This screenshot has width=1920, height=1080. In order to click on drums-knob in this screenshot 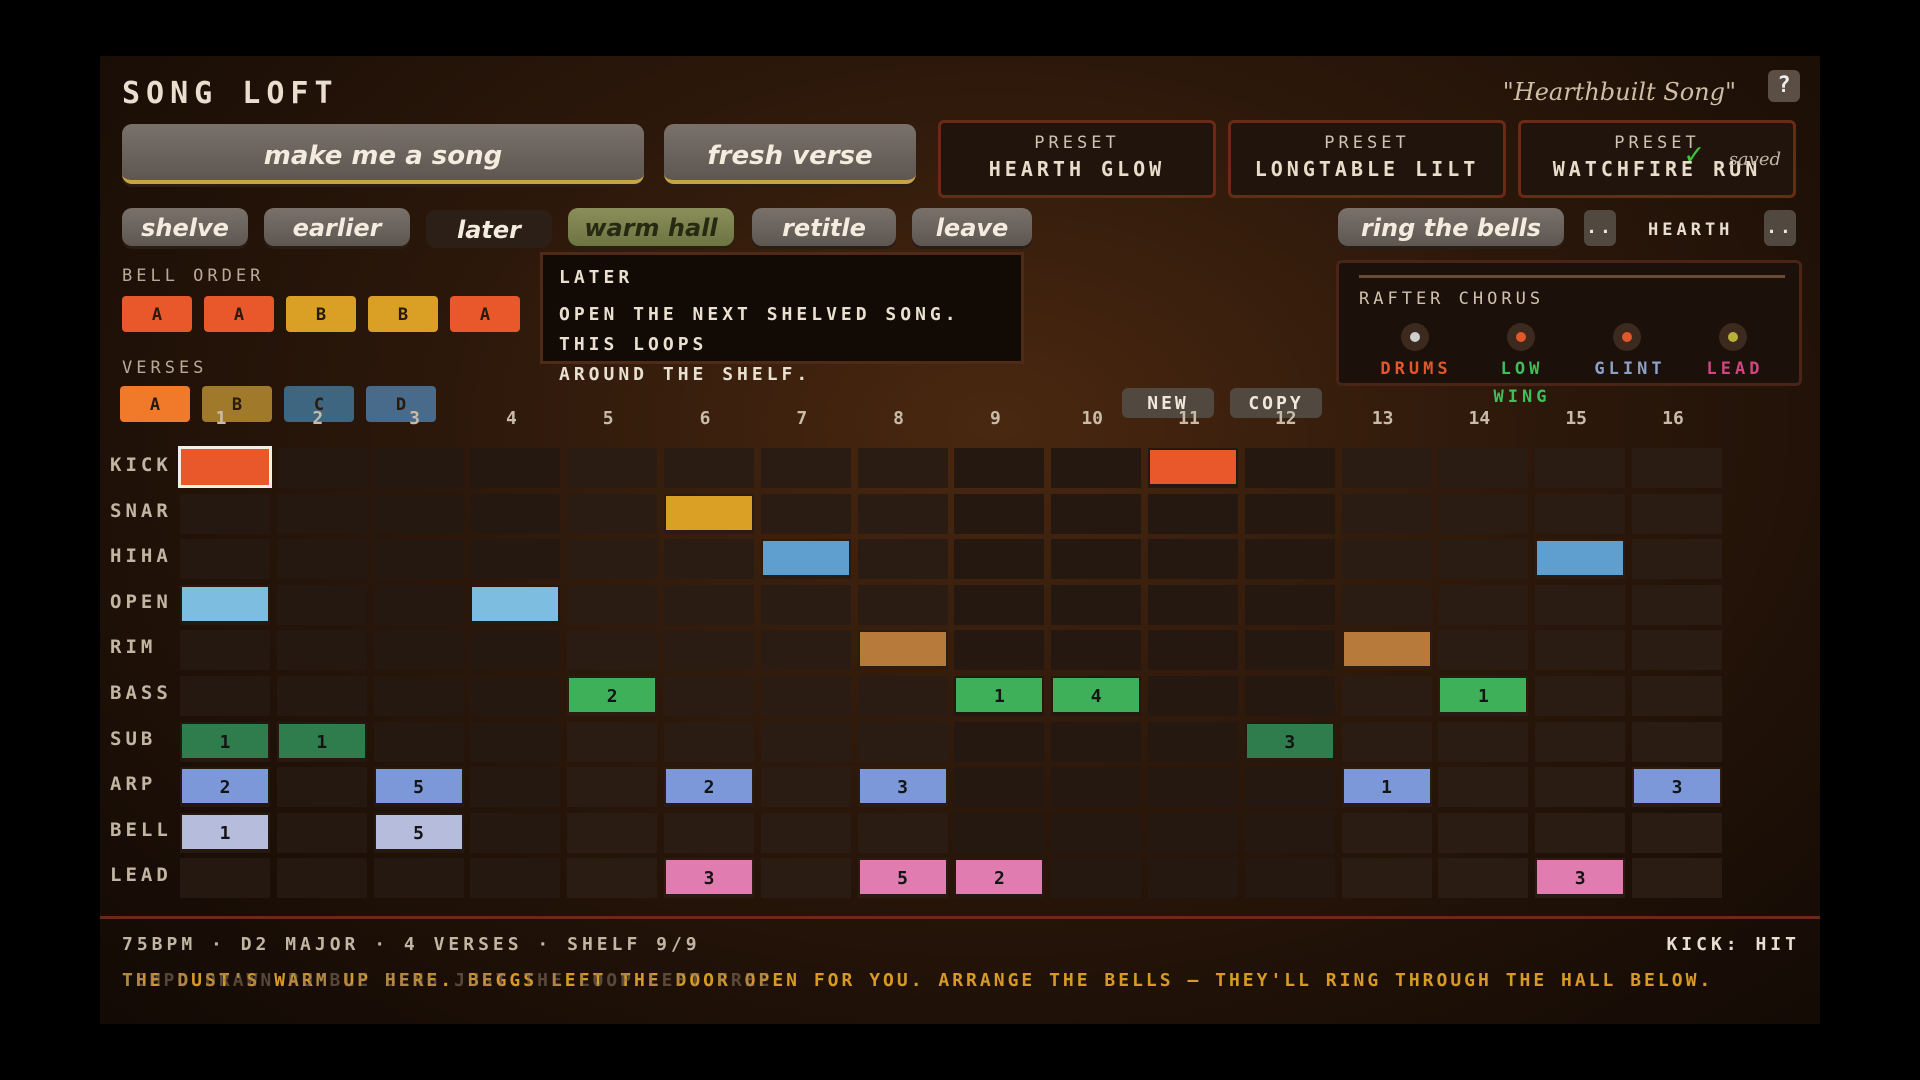, I will do `click(1415, 337)`.